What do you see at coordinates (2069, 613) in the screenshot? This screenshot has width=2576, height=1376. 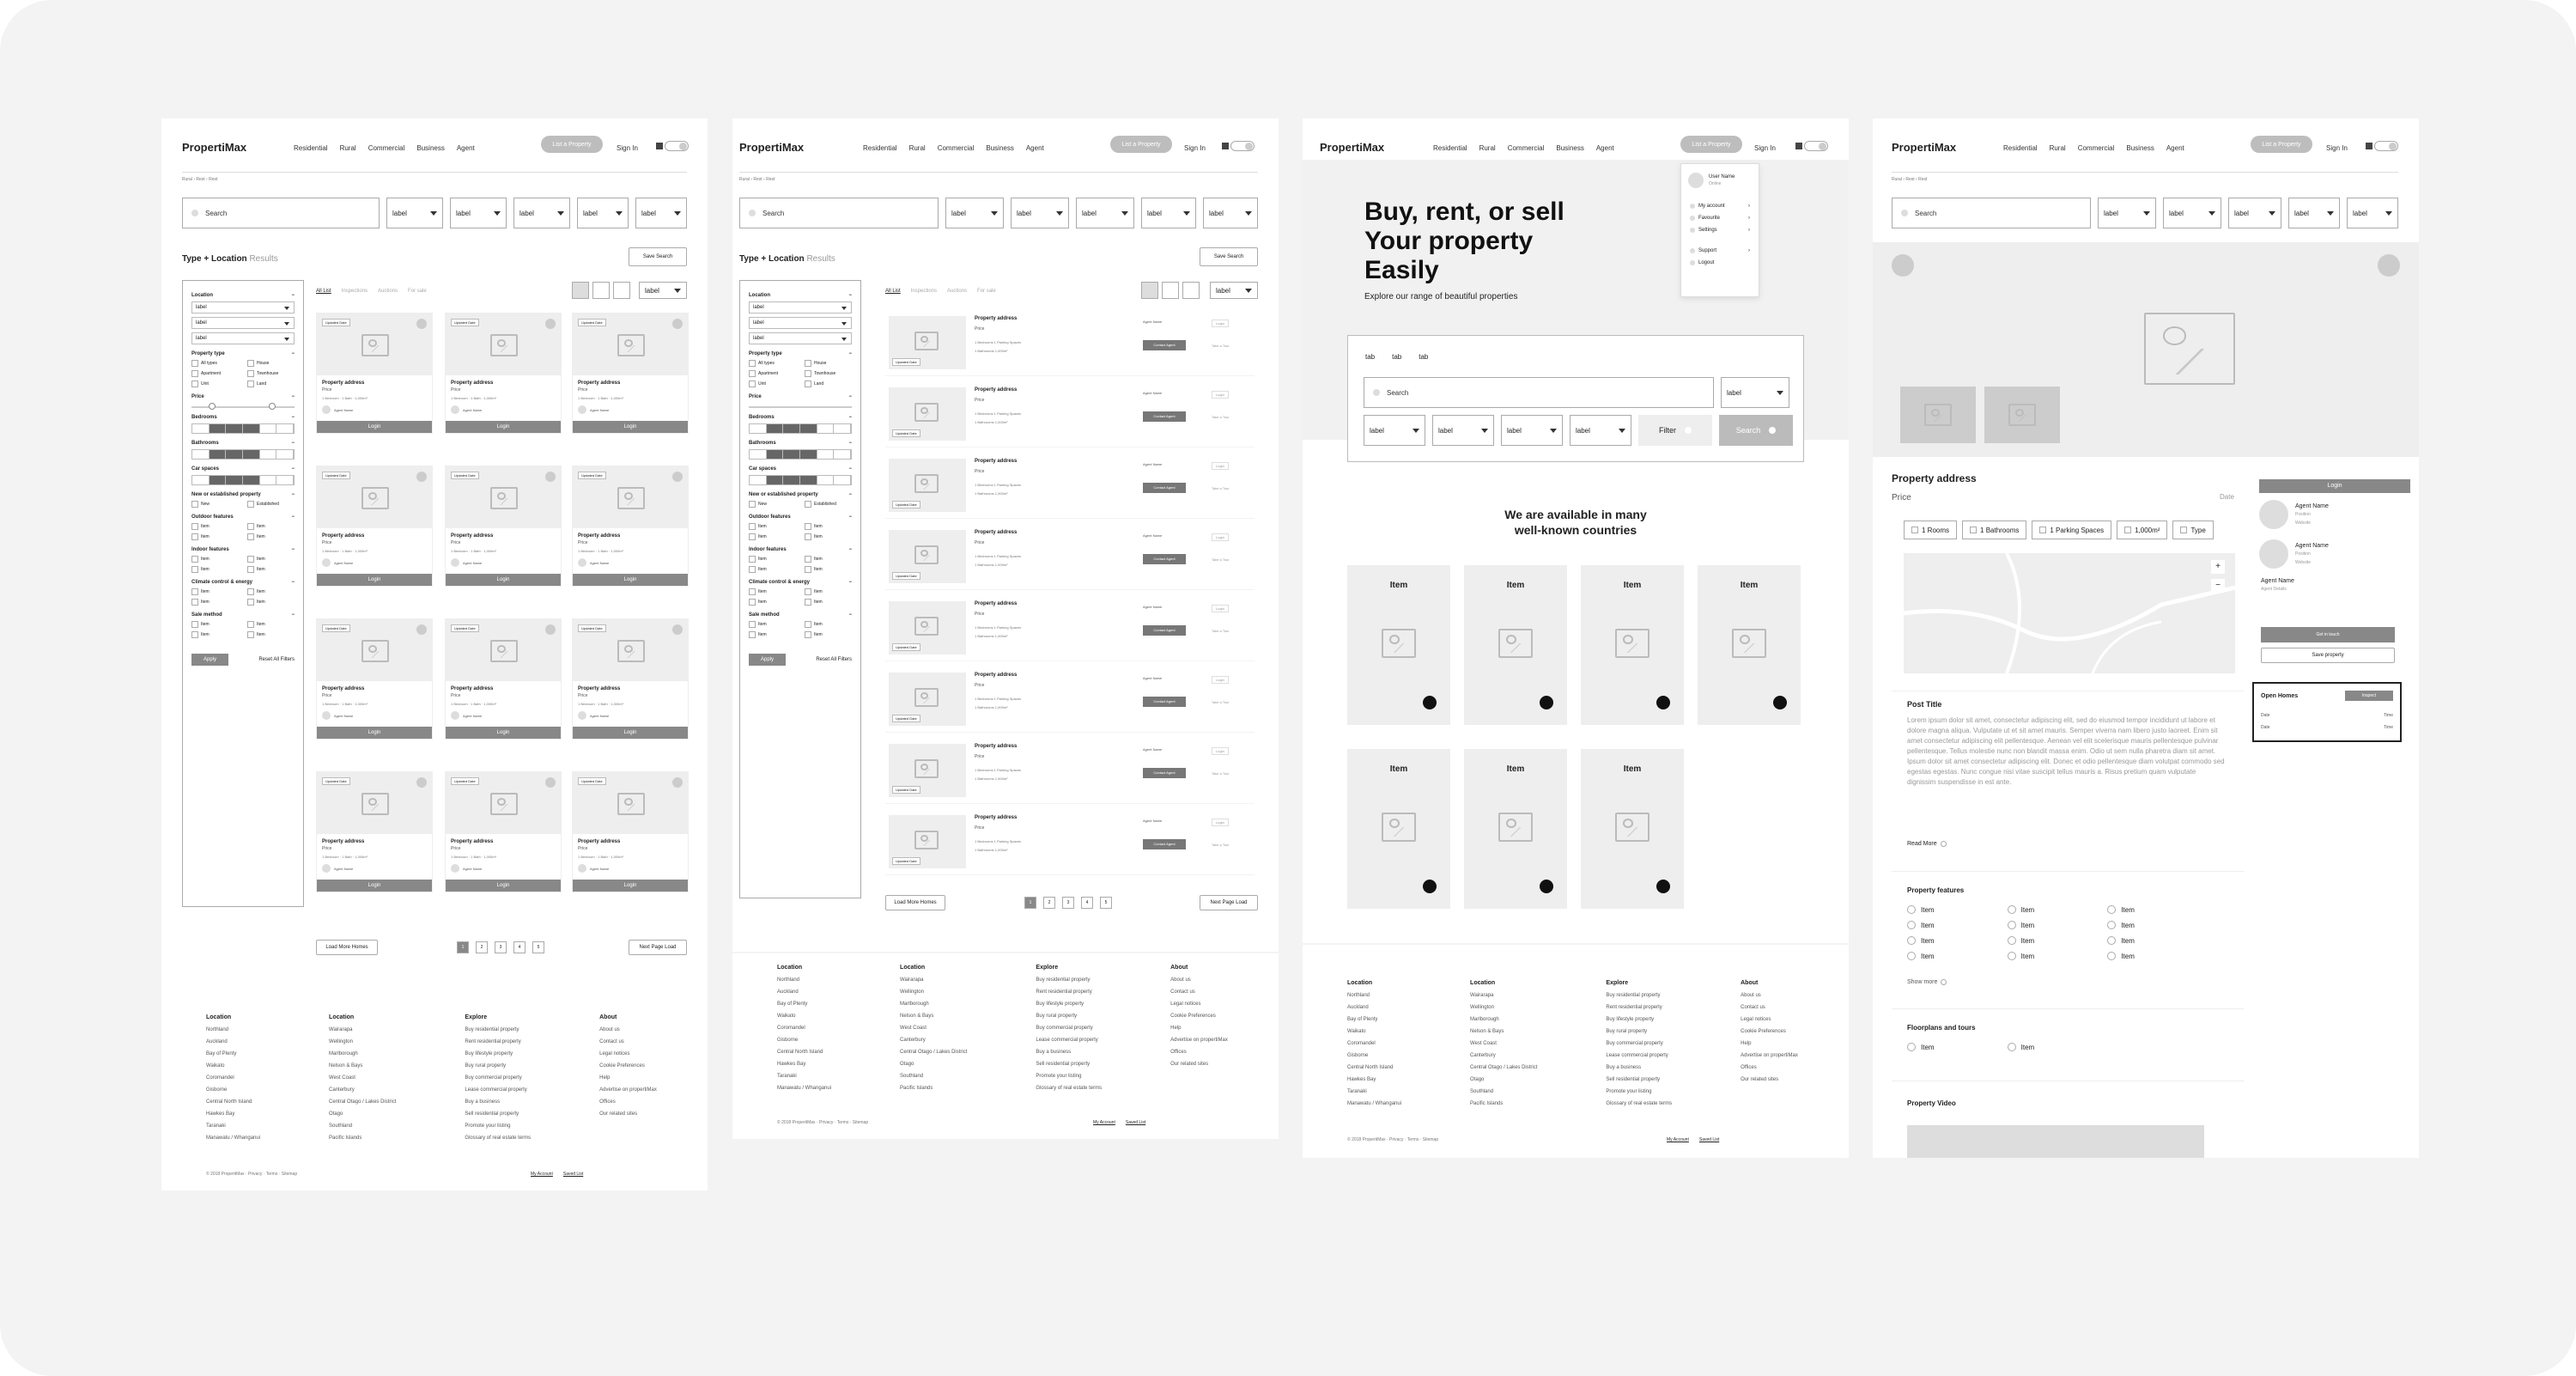 I see `location-map: + −` at bounding box center [2069, 613].